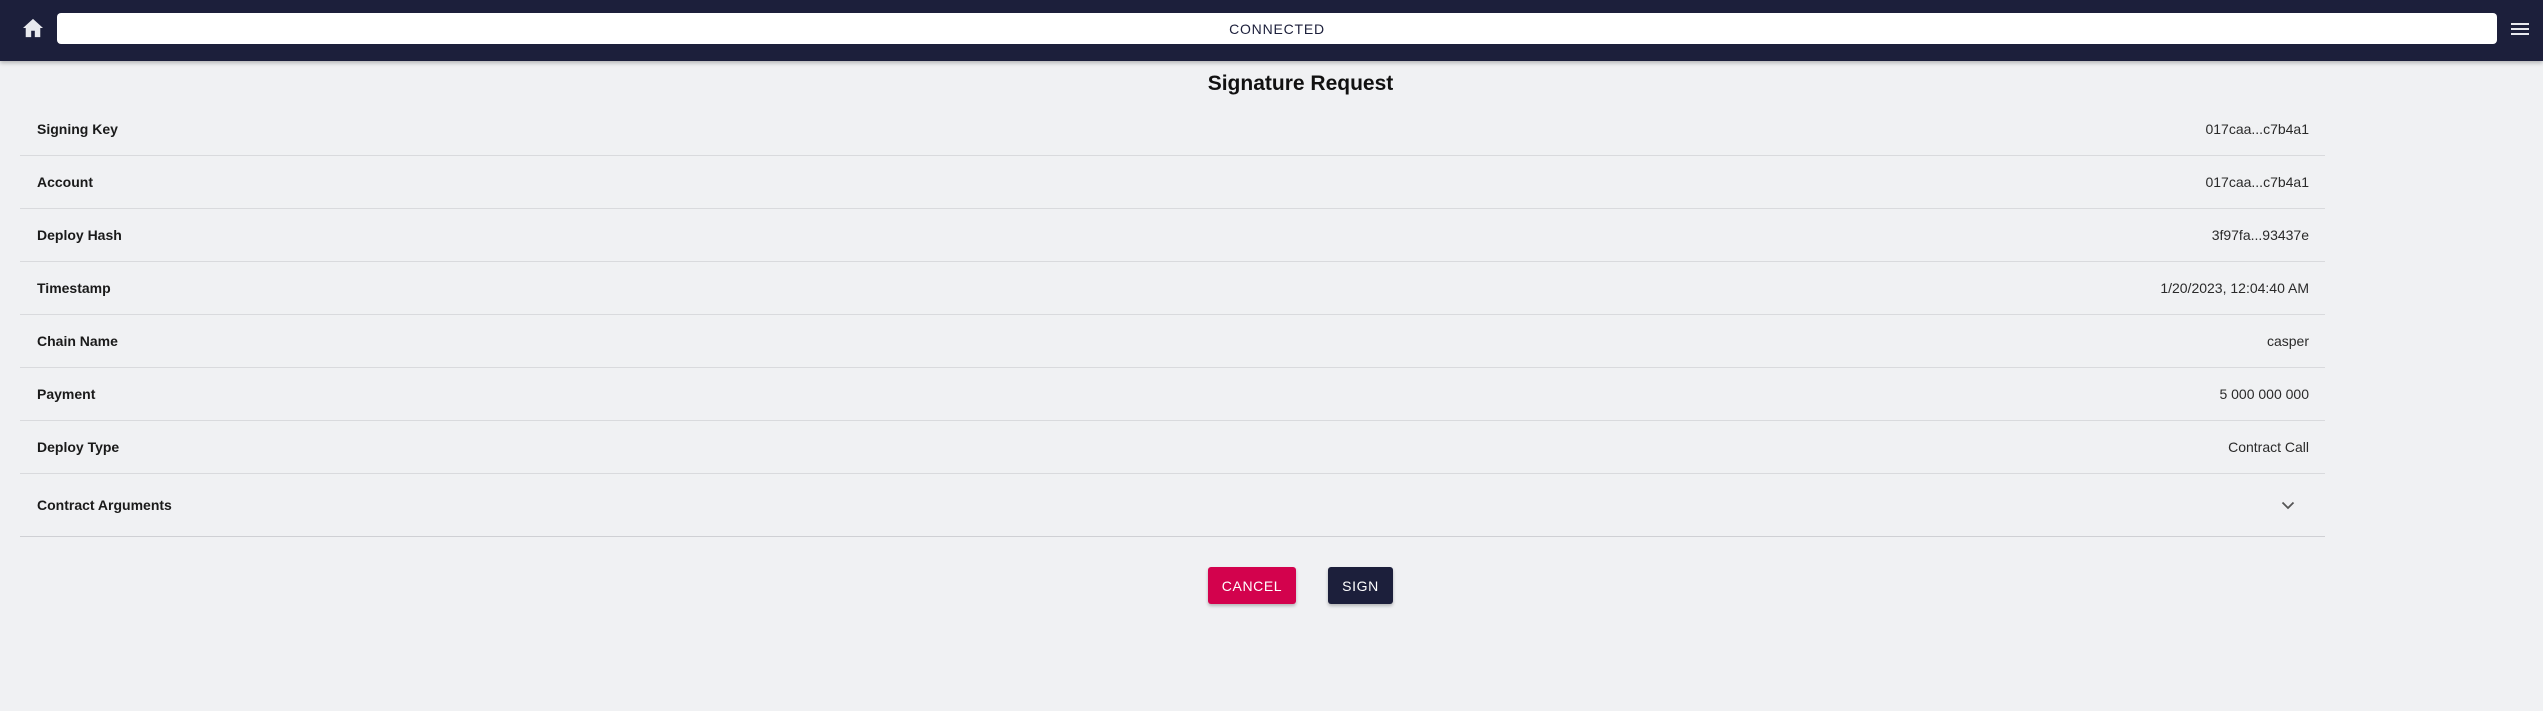  What do you see at coordinates (1252, 585) in the screenshot?
I see `cancel-button: CANCEL` at bounding box center [1252, 585].